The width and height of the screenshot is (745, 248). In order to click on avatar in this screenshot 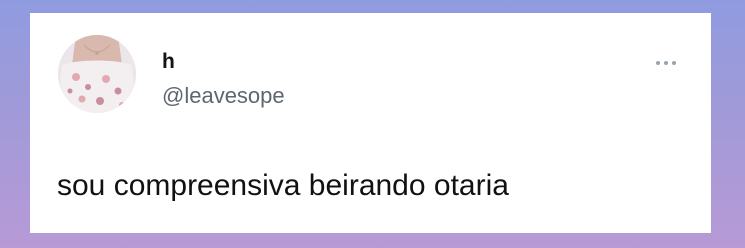, I will do `click(97, 74)`.